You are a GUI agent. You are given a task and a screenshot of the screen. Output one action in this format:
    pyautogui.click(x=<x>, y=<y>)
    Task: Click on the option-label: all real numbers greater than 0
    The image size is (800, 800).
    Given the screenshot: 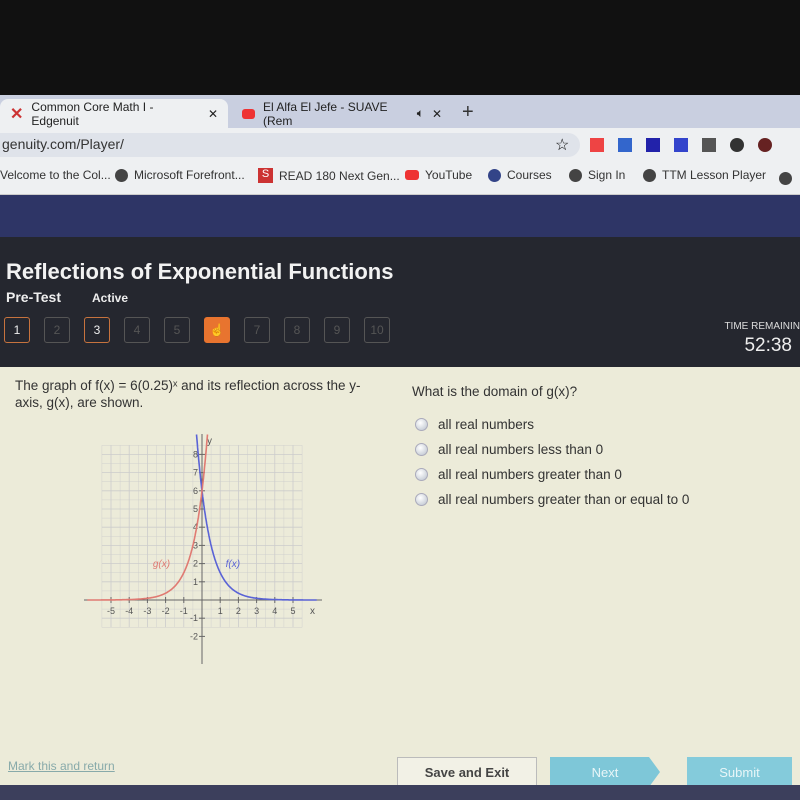 What is the action you would take?
    pyautogui.click(x=530, y=474)
    